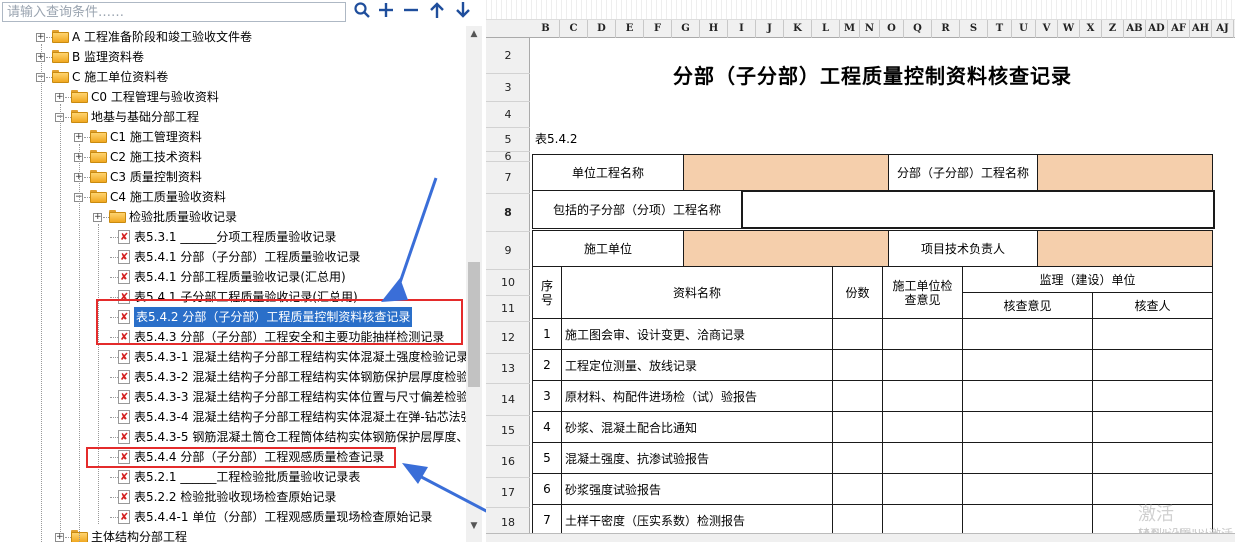 The width and height of the screenshot is (1235, 542). I want to click on tree-item: ✘ 表5.4.3-4 混凝土结构子分部工程结构实体混凝土在弹-钻芯法强, so click(233, 417).